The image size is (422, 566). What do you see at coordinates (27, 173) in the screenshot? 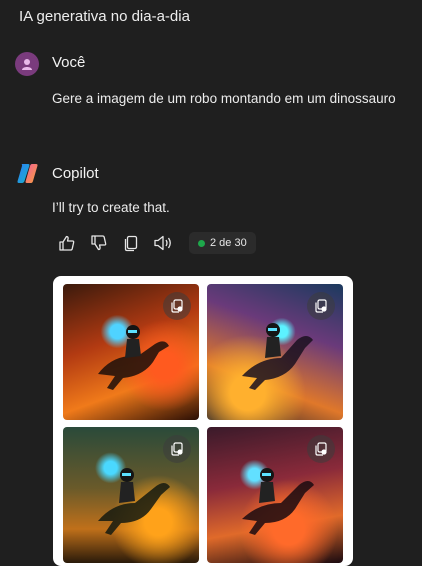
I see `copilot-logo-icon` at bounding box center [27, 173].